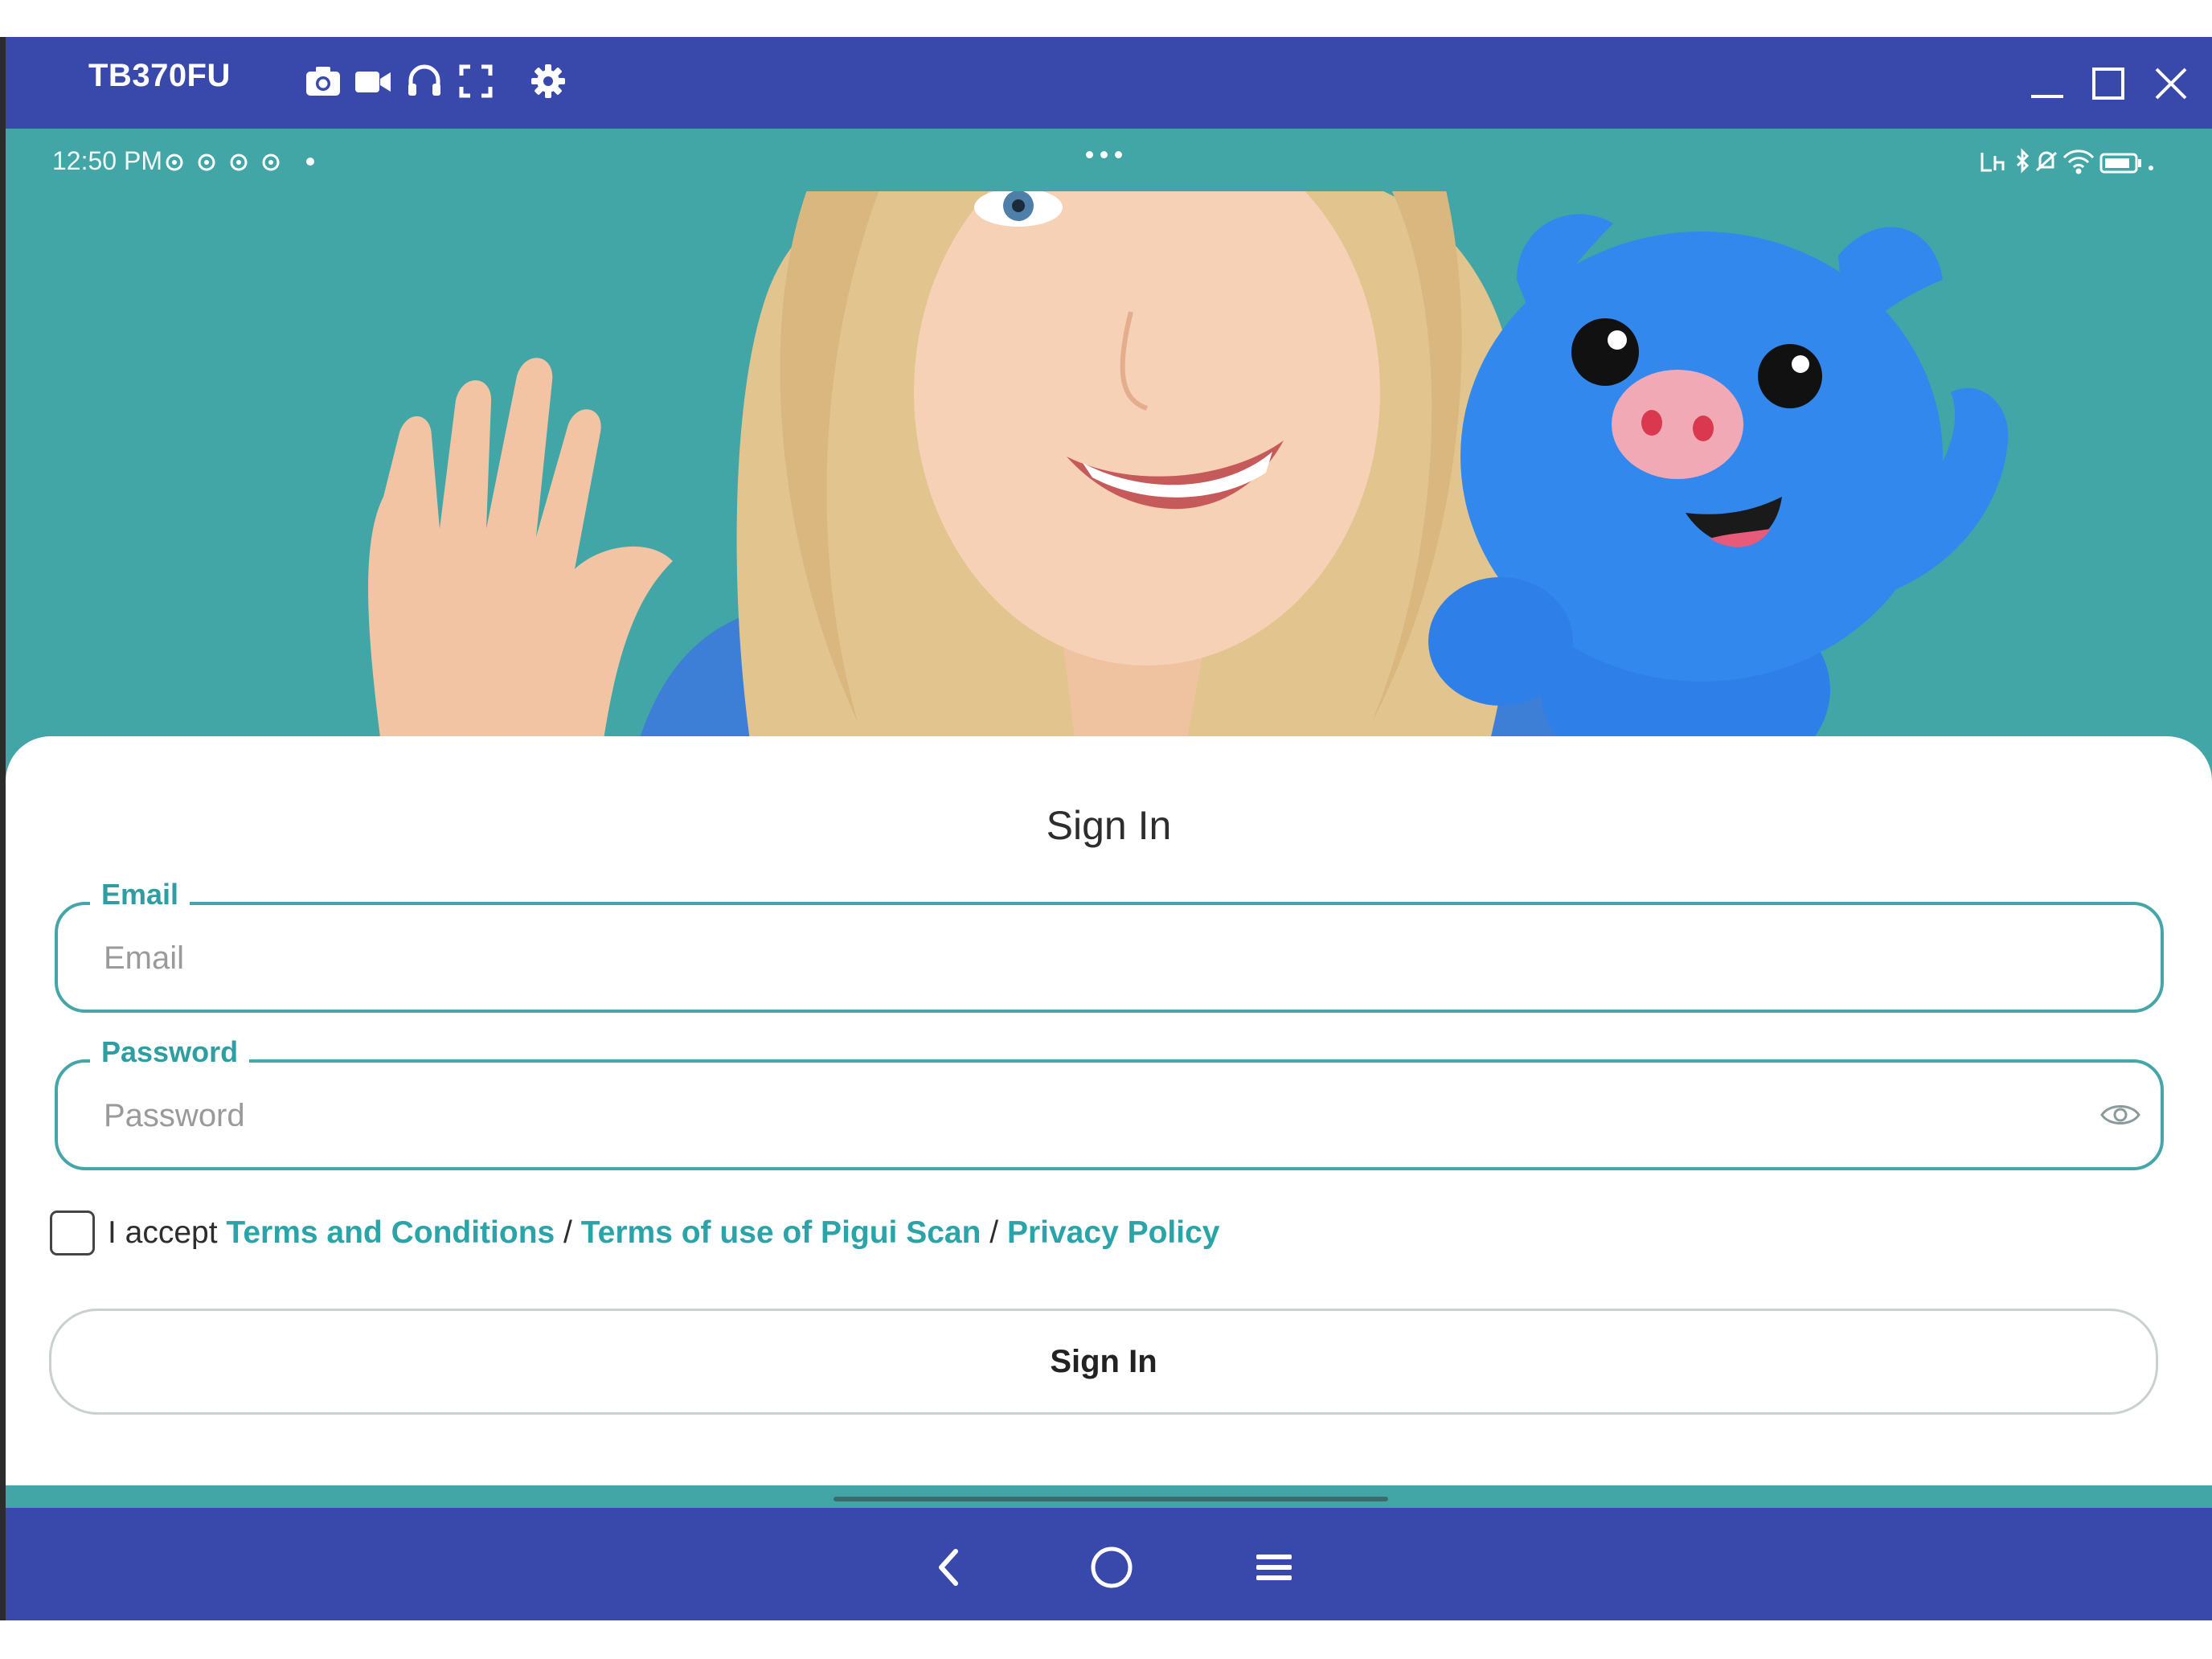 The width and height of the screenshot is (2212, 1659). I want to click on back-icon, so click(949, 1567).